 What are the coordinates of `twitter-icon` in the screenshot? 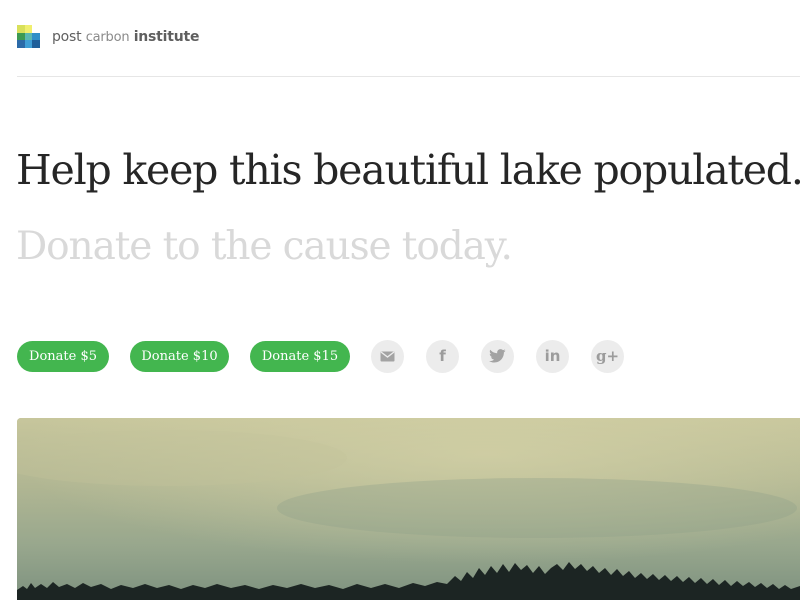 It's located at (497, 356).